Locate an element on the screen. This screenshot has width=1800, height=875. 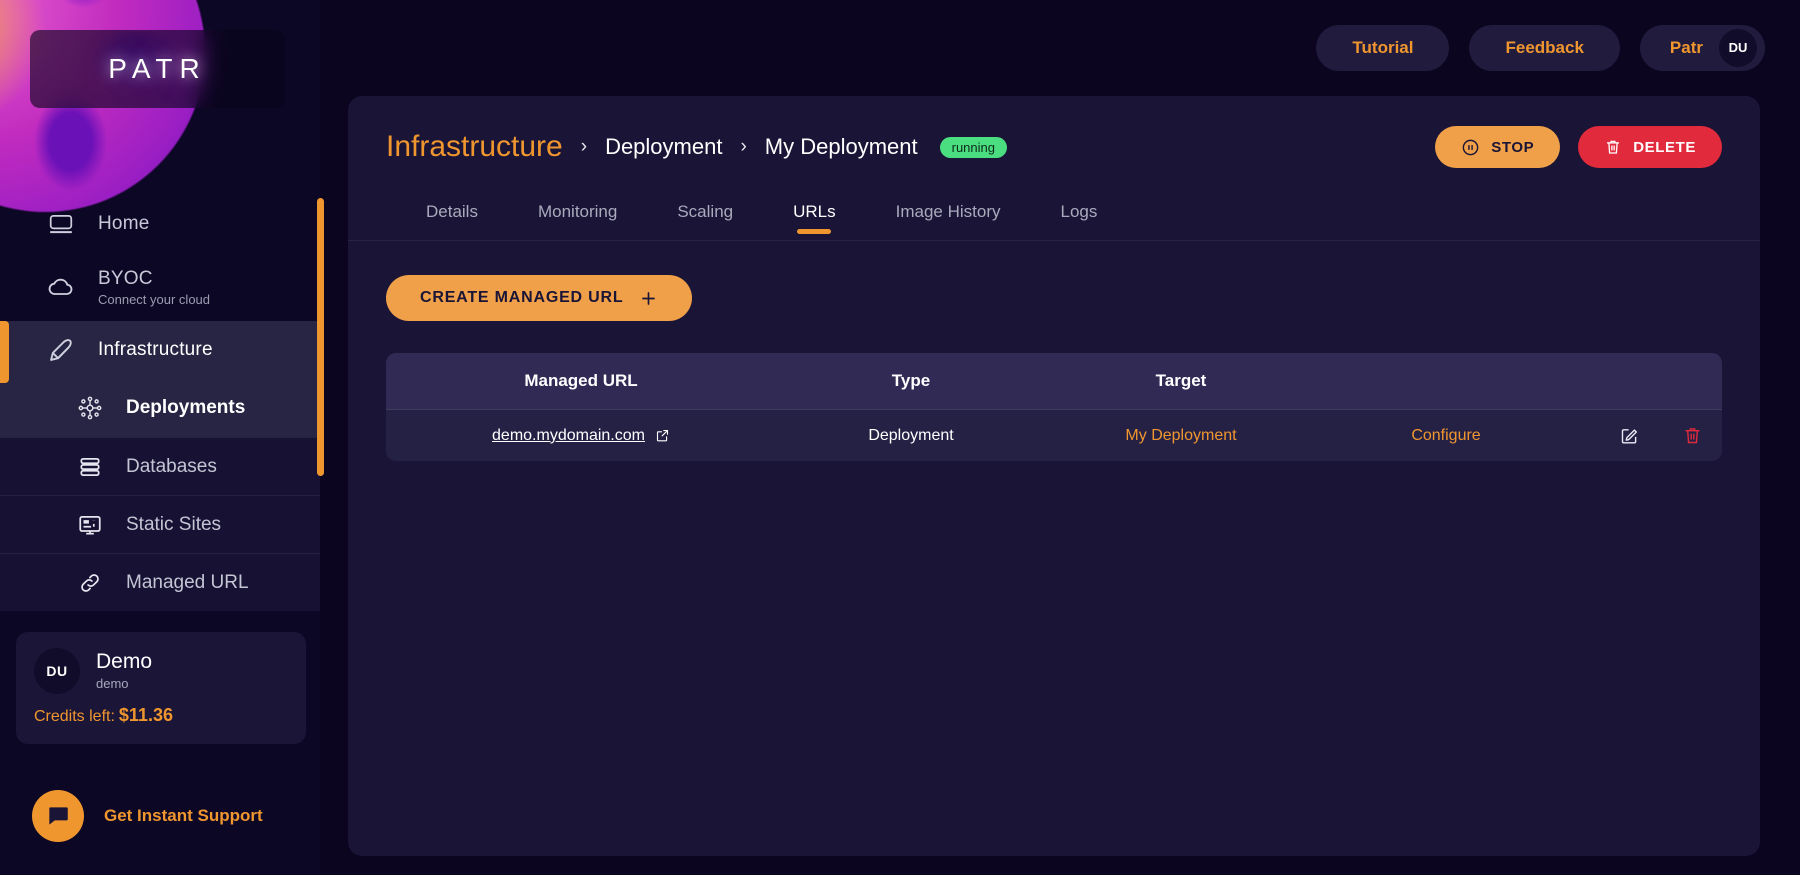
credits-row: Credits left: $11.36 is located at coordinates (161, 715).